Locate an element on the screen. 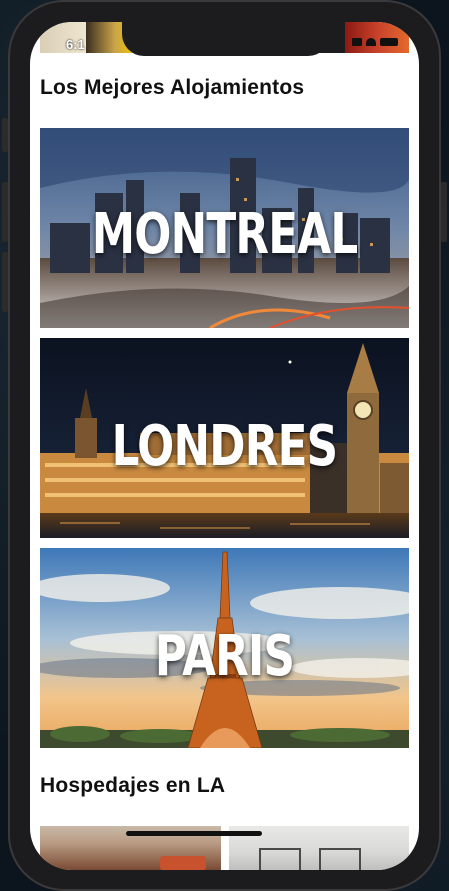 This screenshot has height=891, width=449. city-name-londres: LONDRES is located at coordinates (224, 446).